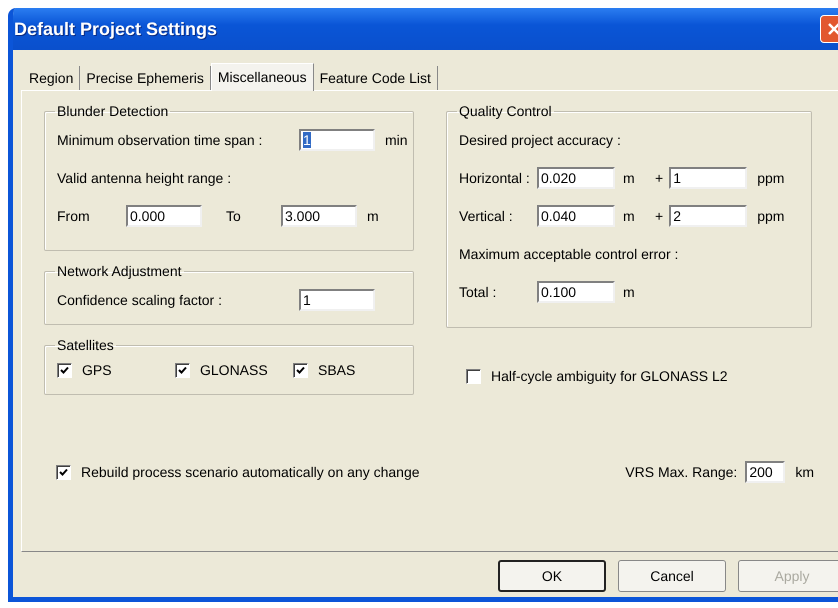 Image resolution: width=838 pixels, height=608 pixels. Describe the element at coordinates (804, 472) in the screenshot. I see `unit-label: km` at that location.